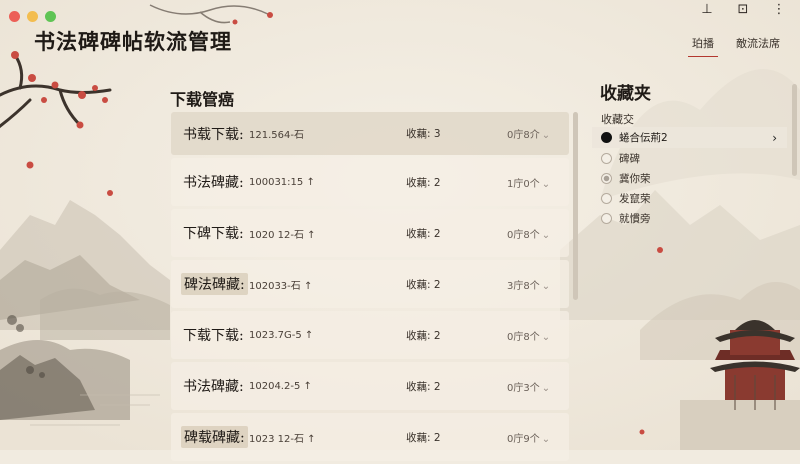 This screenshot has width=800, height=464. Describe the element at coordinates (689, 198) in the screenshot. I see `favorite-item: 发竄荣` at that location.